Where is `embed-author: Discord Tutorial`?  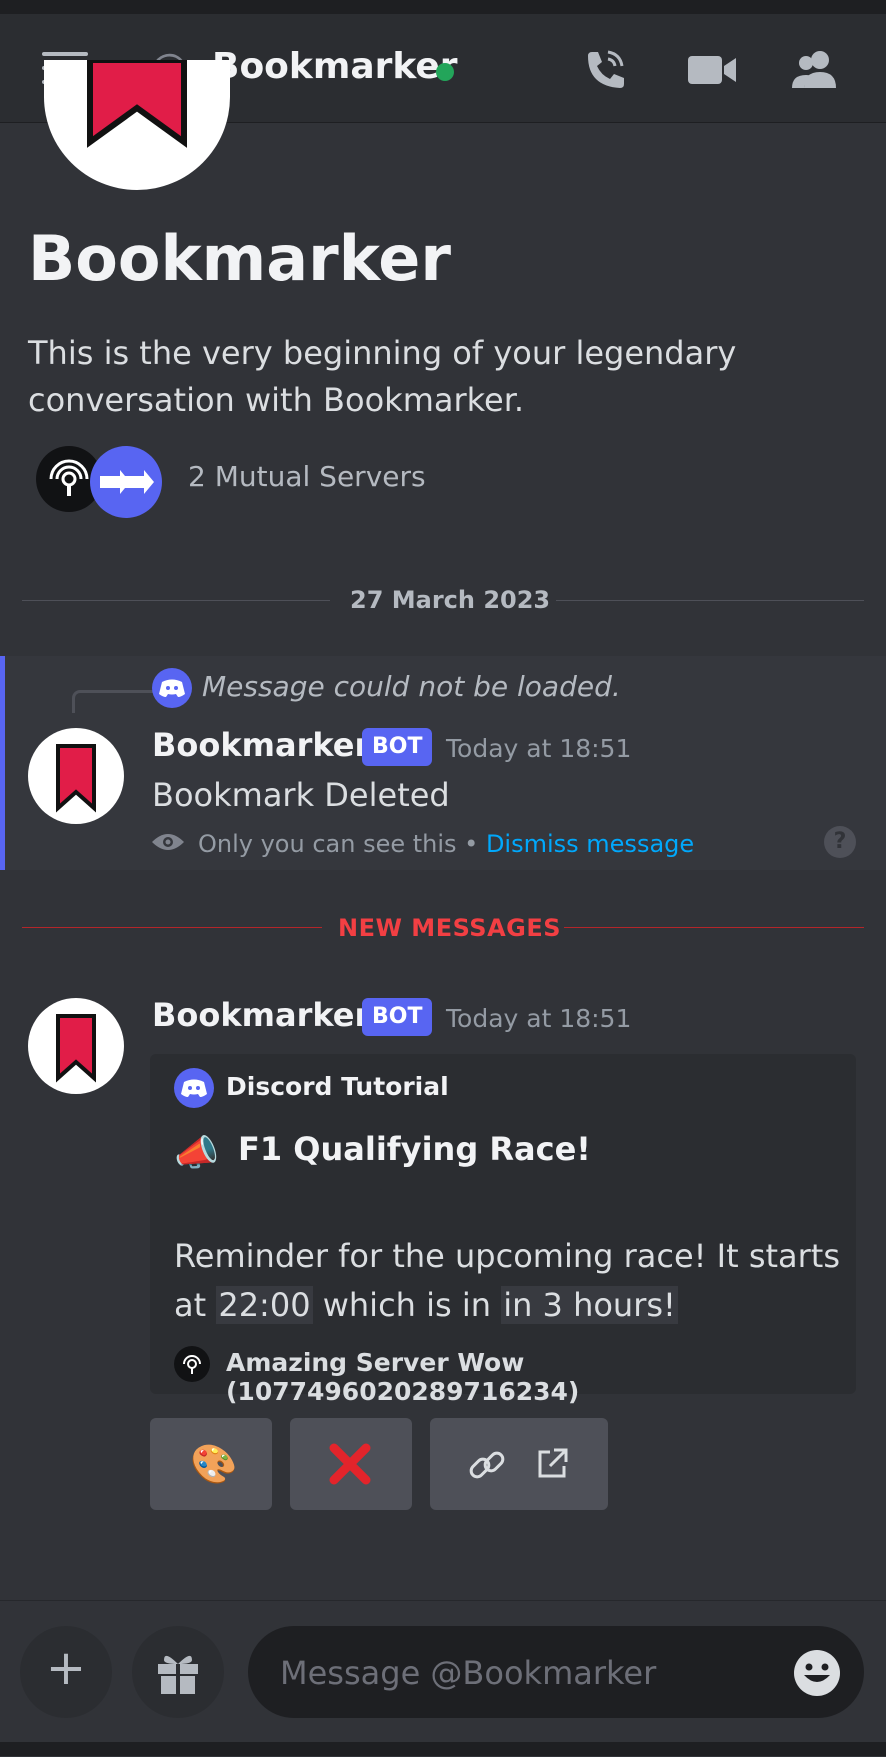
embed-author: Discord Tutorial is located at coordinates (337, 1086).